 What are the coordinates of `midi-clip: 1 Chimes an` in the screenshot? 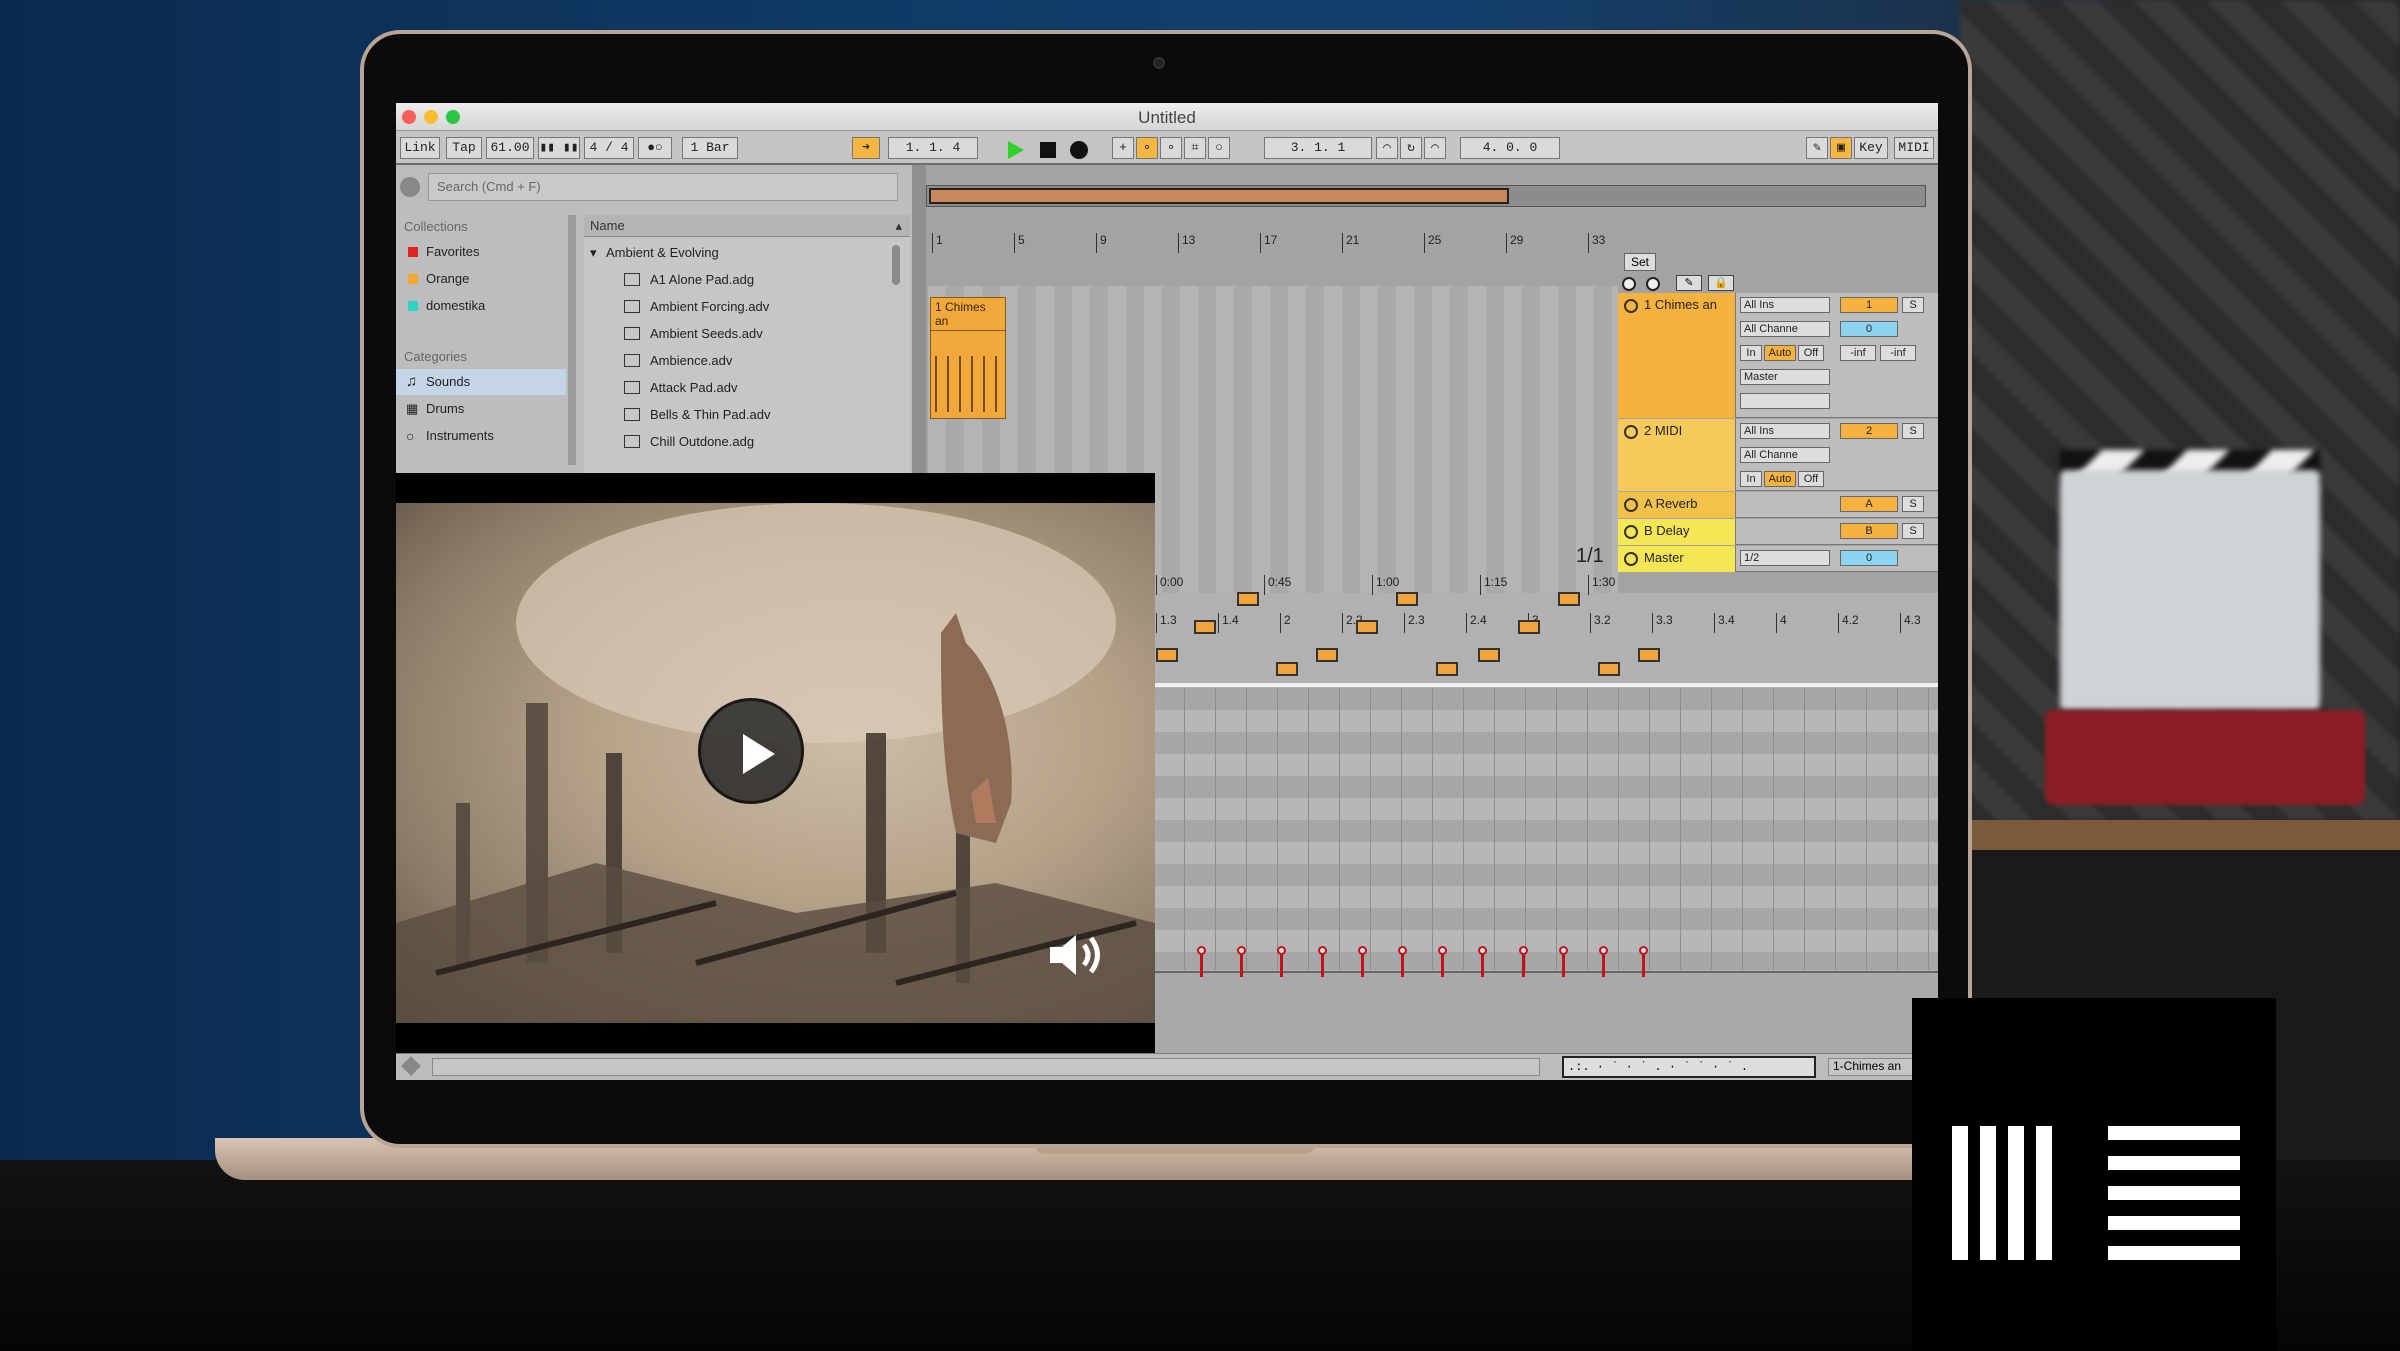 It's located at (968, 358).